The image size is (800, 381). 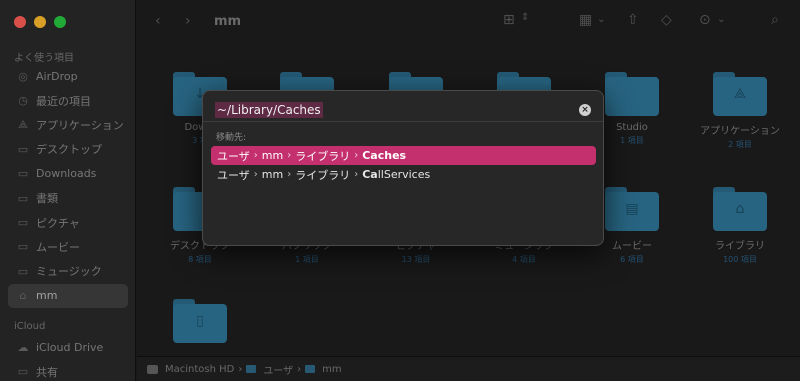 What do you see at coordinates (585, 110) in the screenshot?
I see `clear-icon: ×` at bounding box center [585, 110].